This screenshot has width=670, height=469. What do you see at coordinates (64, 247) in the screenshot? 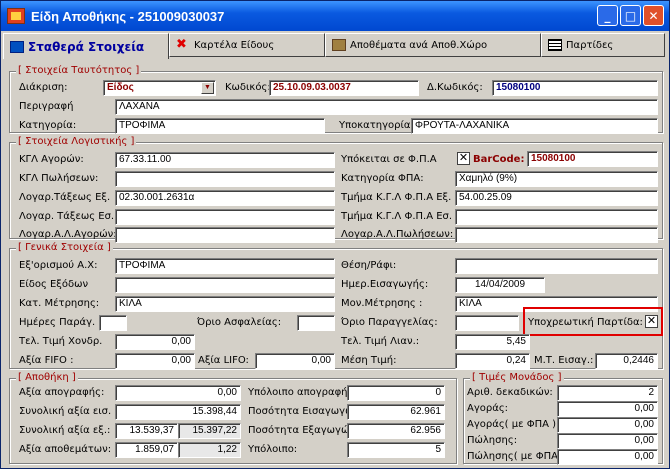
I see `group-legend: [ Γενικά Στοιχεία ]` at bounding box center [64, 247].